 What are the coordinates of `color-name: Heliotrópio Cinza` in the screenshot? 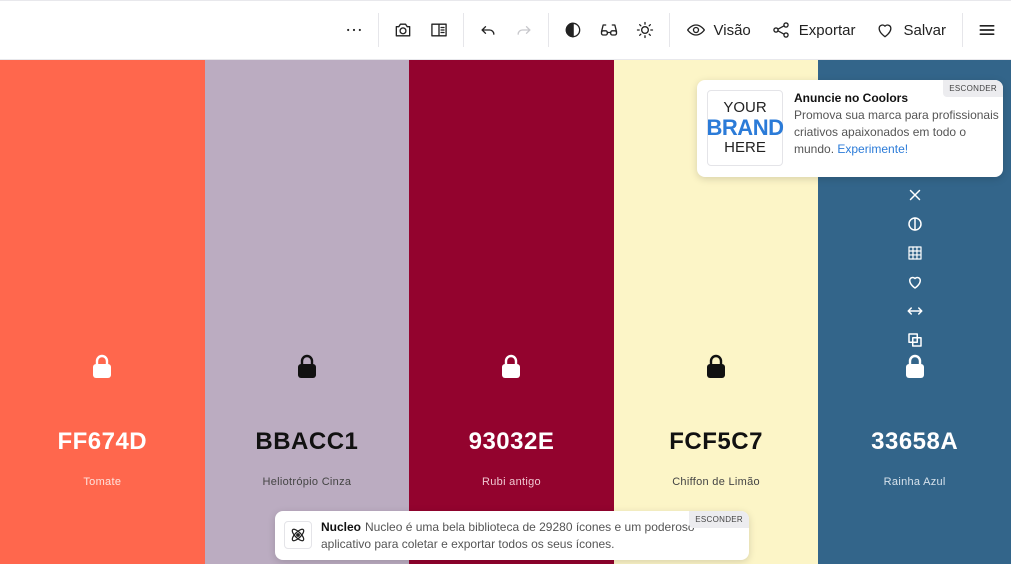 It's located at (307, 482).